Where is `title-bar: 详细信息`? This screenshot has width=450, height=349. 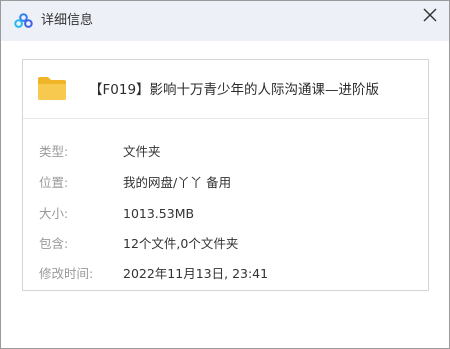
title-bar: 详细信息 is located at coordinates (225, 21).